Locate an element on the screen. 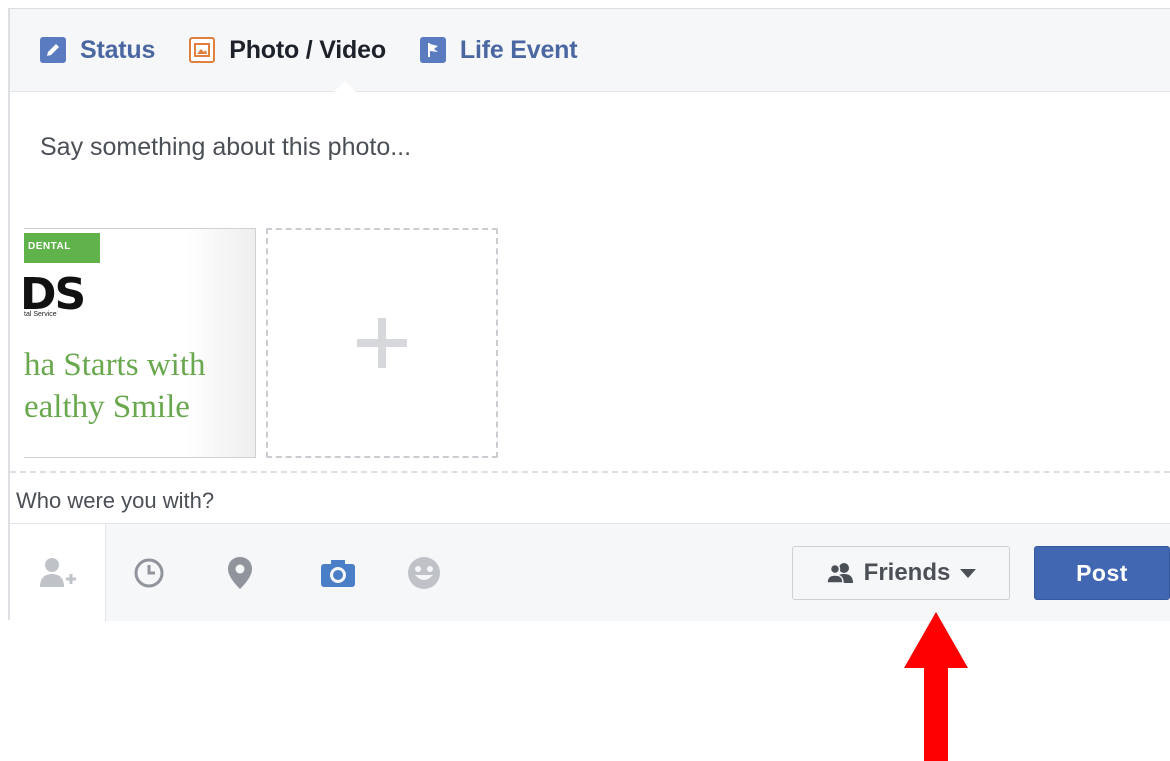 This screenshot has height=761, width=1170. location-pin-icon is located at coordinates (240, 573).